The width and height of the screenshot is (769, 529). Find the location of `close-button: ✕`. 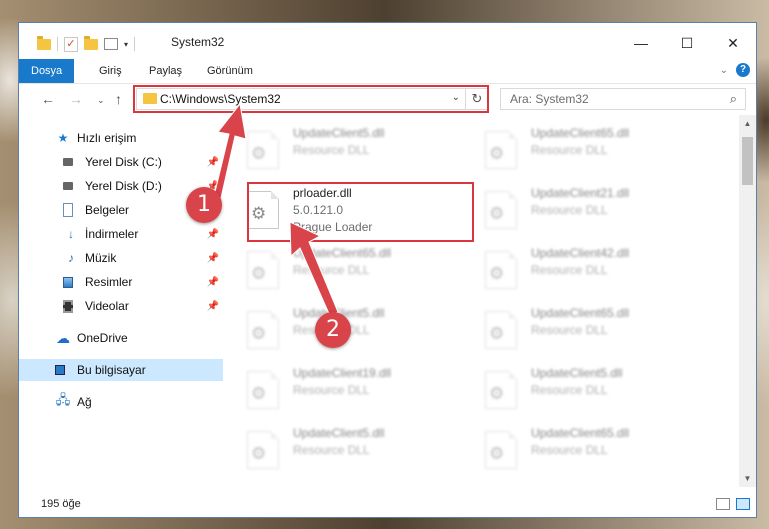

close-button: ✕ is located at coordinates (733, 43).